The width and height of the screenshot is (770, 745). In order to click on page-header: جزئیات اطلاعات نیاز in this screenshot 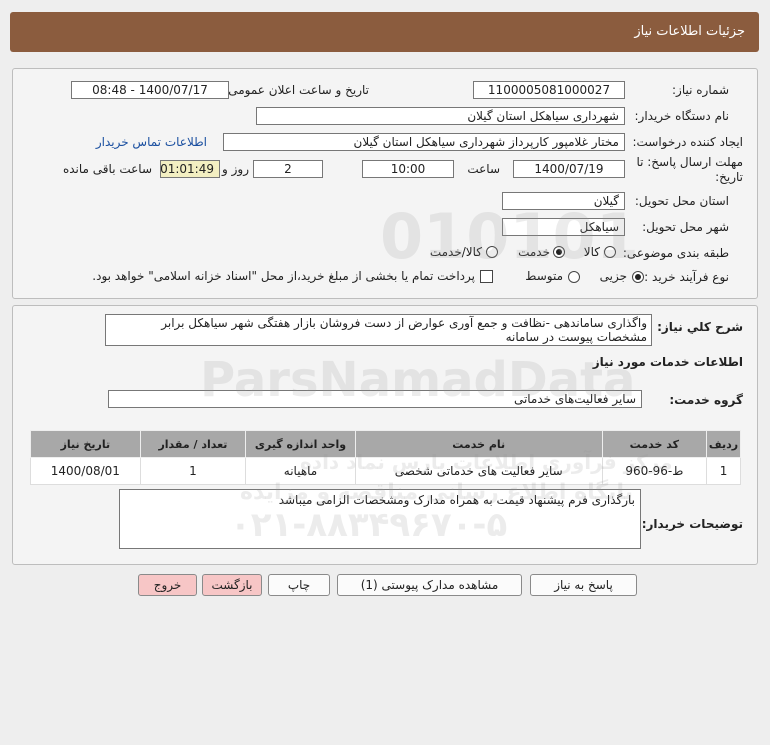, I will do `click(384, 32)`.